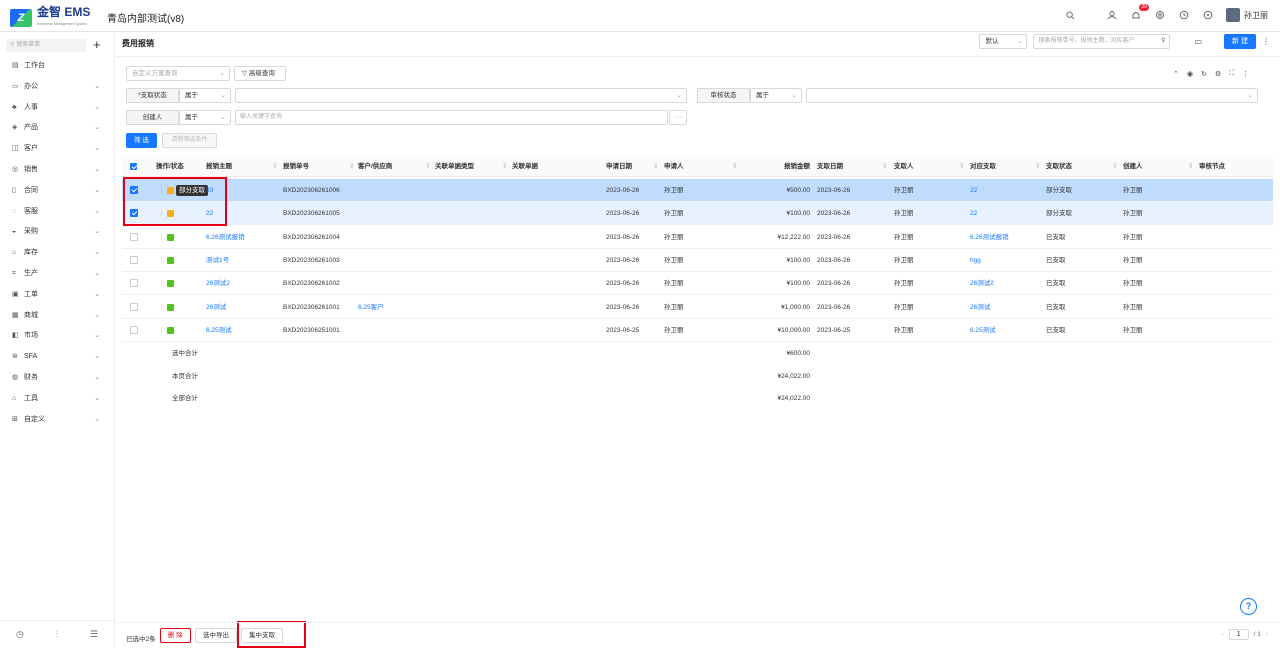 The height and width of the screenshot is (648, 1280). I want to click on prev-page-icon: ‹, so click(1223, 634).